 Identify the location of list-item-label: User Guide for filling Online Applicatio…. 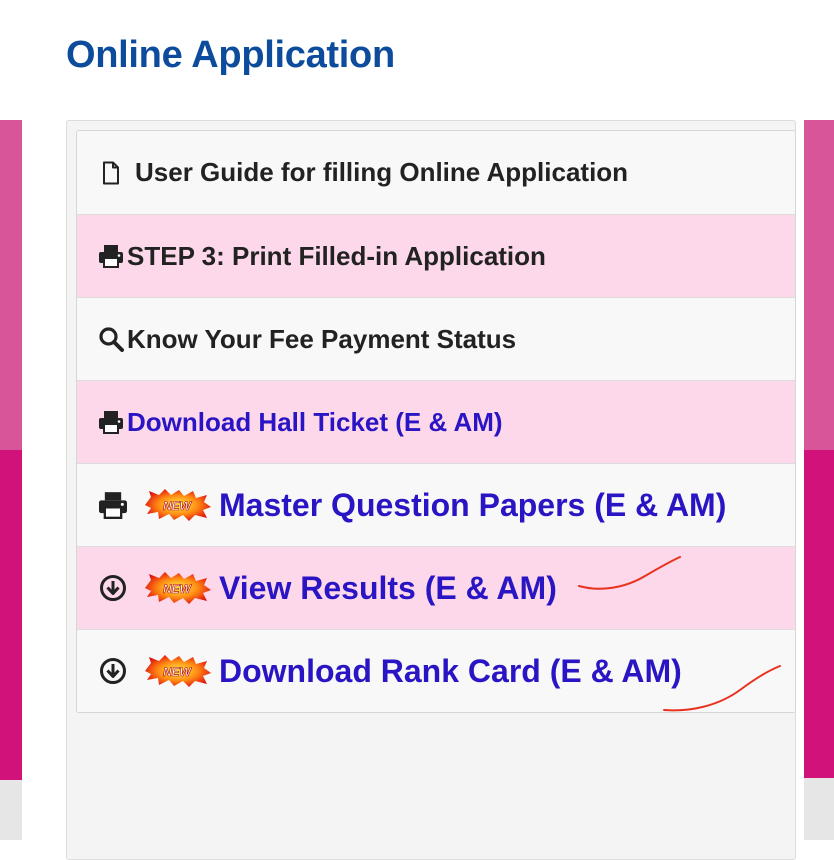
(382, 172).